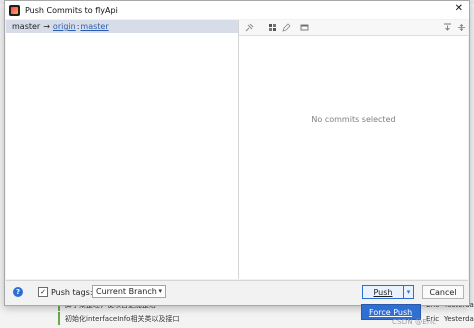 The image size is (474, 328). What do you see at coordinates (459, 318) in the screenshot?
I see `commit-date: Yesterday` at bounding box center [459, 318].